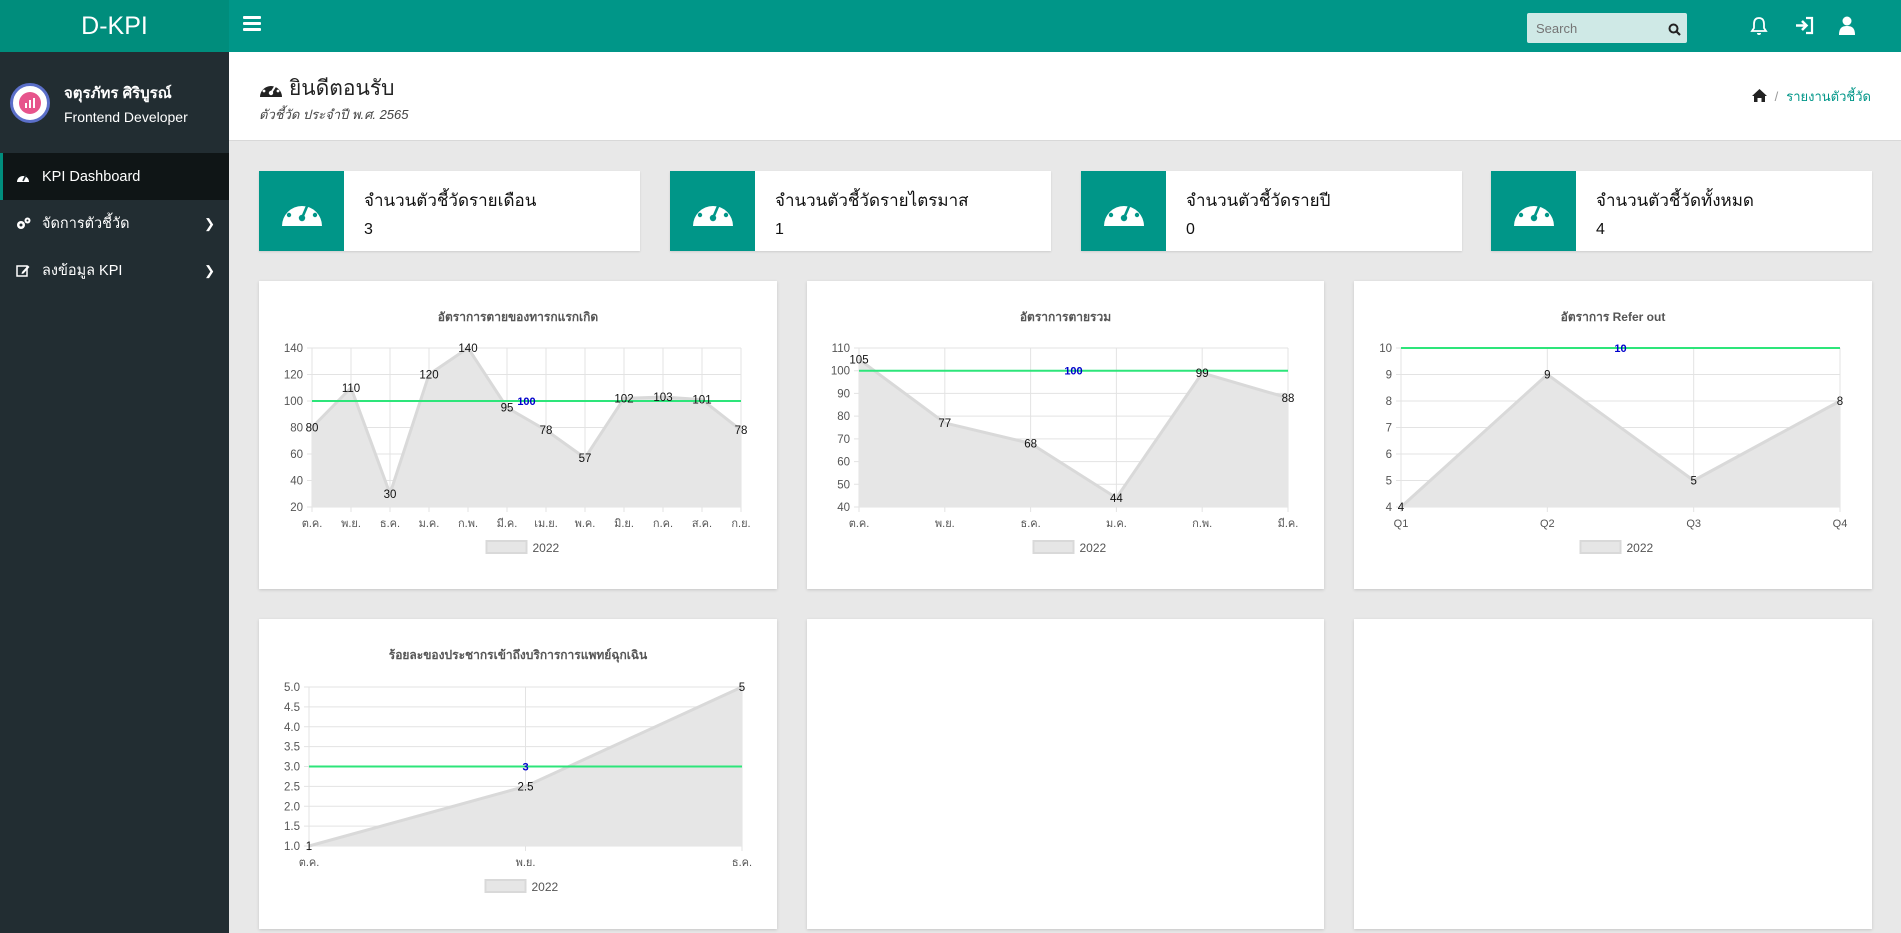 The image size is (1901, 933). I want to click on x-tick-label: ม.ค., so click(1116, 524).